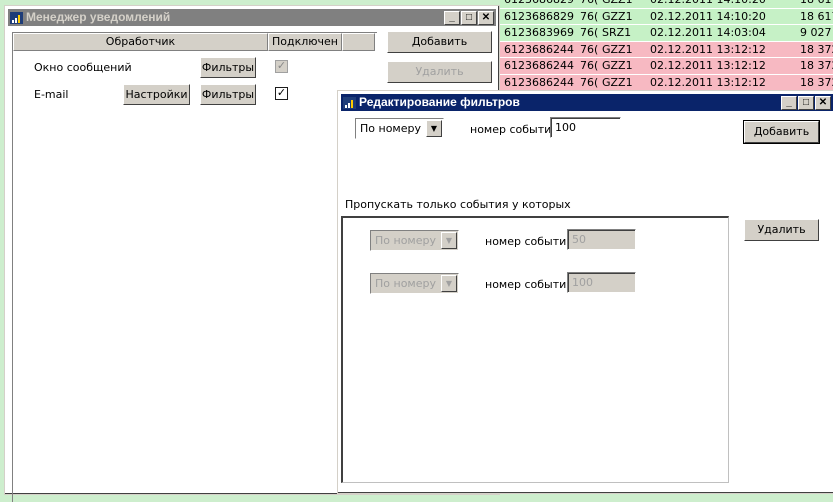 Image resolution: width=833 pixels, height=502 pixels. I want to click on cell-id: 6123683969, so click(539, 32).